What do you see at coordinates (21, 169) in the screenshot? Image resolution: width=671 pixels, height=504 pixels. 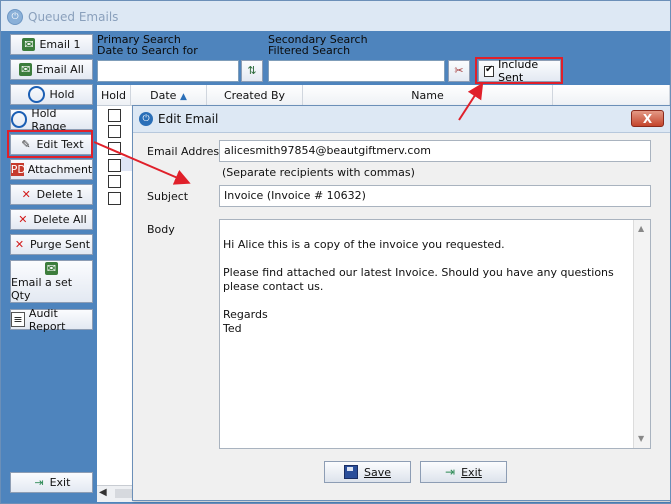 I see `pdf-icon: PDF` at bounding box center [21, 169].